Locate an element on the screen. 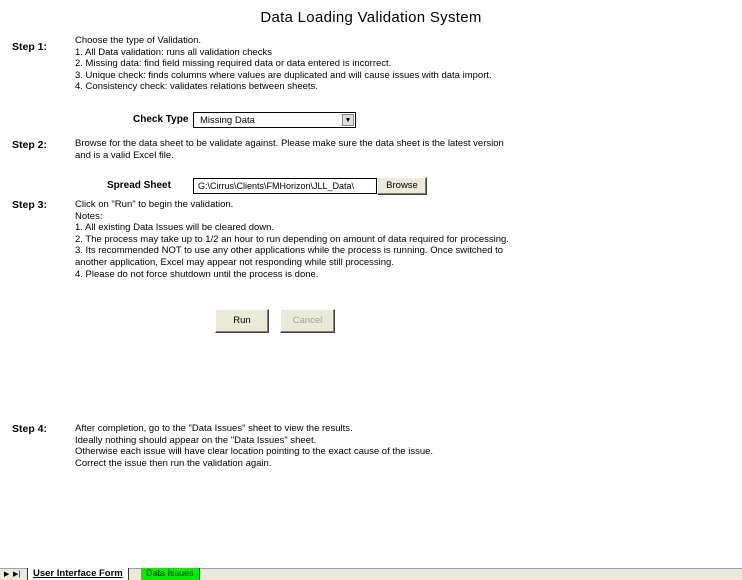 This screenshot has width=742, height=580. browse-button: Browse is located at coordinates (402, 186).